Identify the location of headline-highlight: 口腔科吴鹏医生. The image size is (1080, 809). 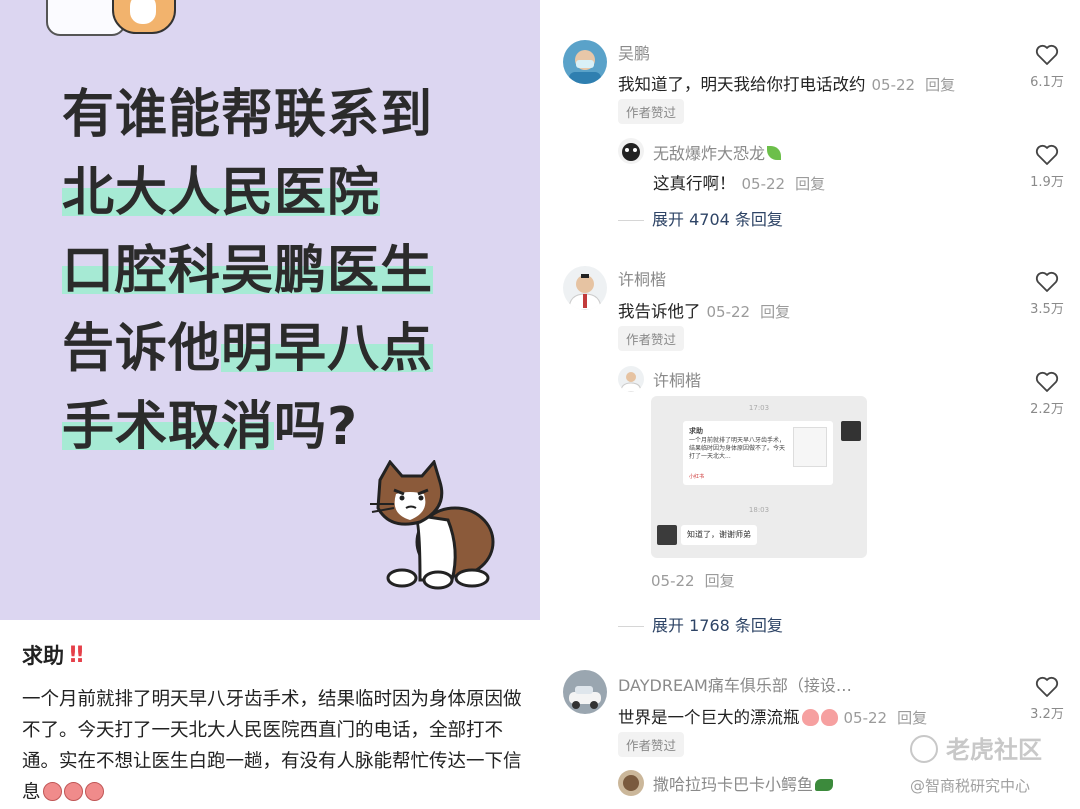
(248, 271).